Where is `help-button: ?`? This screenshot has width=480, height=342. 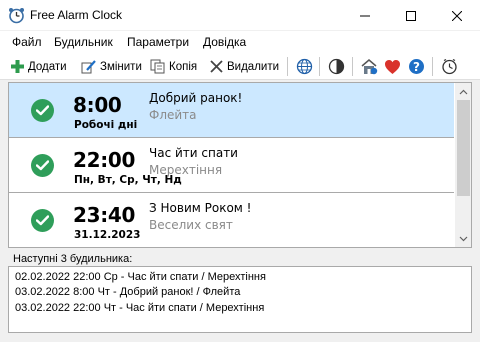 help-button: ? is located at coordinates (416, 66).